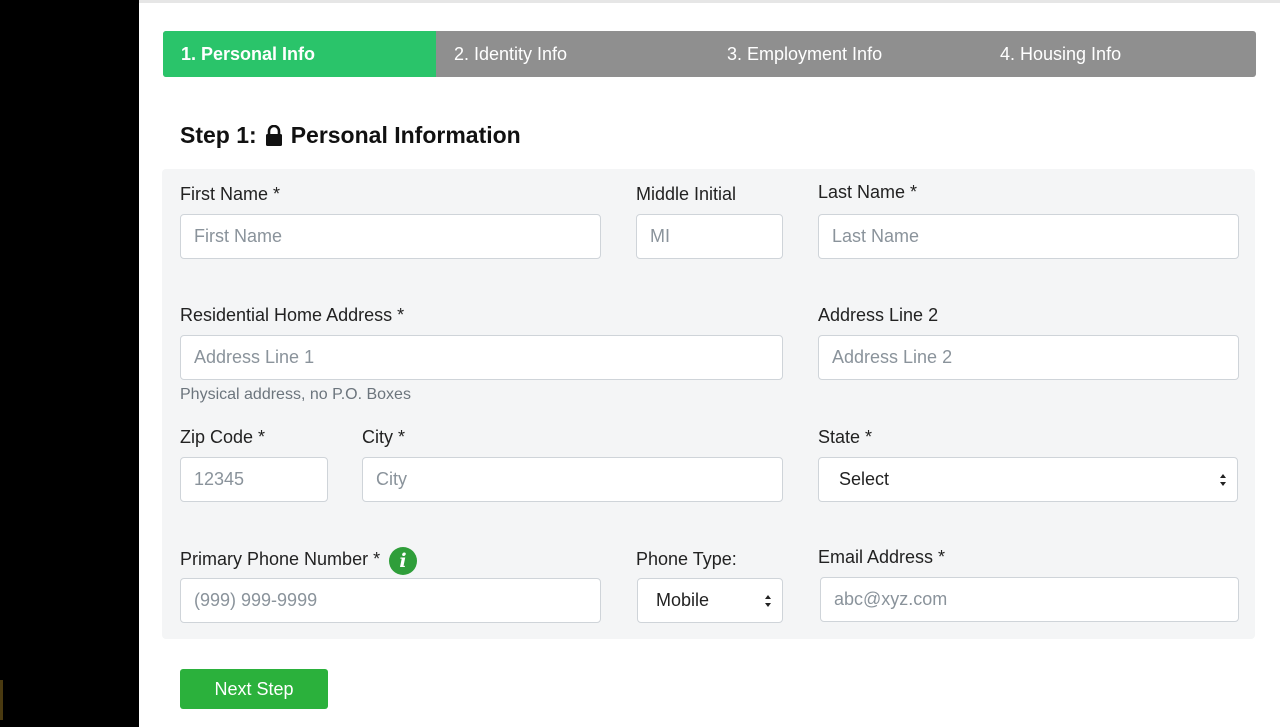 Image resolution: width=1280 pixels, height=727 pixels. I want to click on next-step-button: Next Step, so click(254, 689).